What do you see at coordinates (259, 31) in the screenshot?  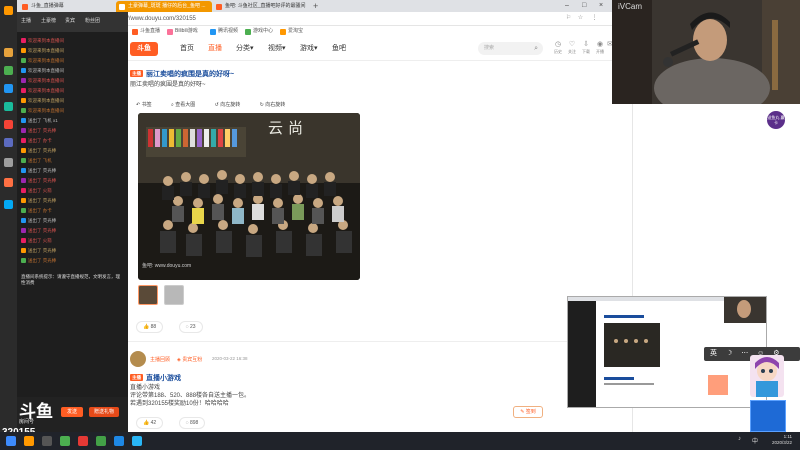 I see `bookmark-item: 游戏中心` at bounding box center [259, 31].